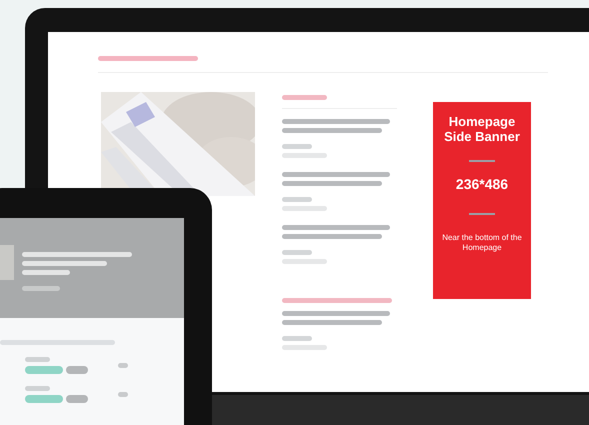 This screenshot has height=425, width=589. Describe the element at coordinates (482, 129) in the screenshot. I see `banner-title: Homepage Side Banner` at that location.